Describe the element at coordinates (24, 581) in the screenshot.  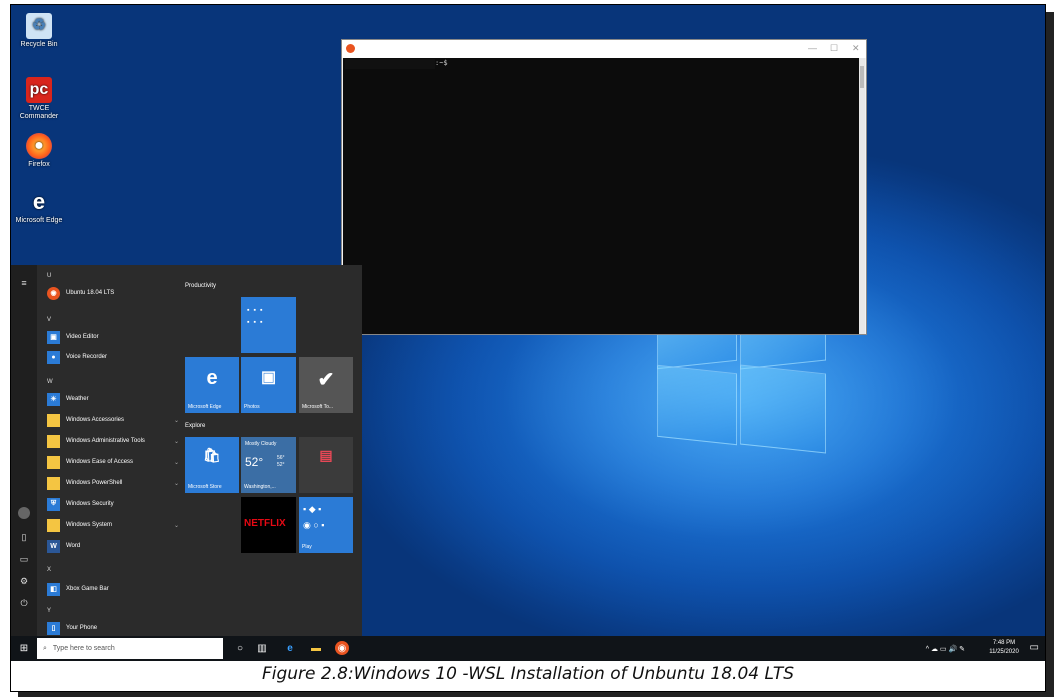
I see `settings-gear-icon: ⚙` at that location.